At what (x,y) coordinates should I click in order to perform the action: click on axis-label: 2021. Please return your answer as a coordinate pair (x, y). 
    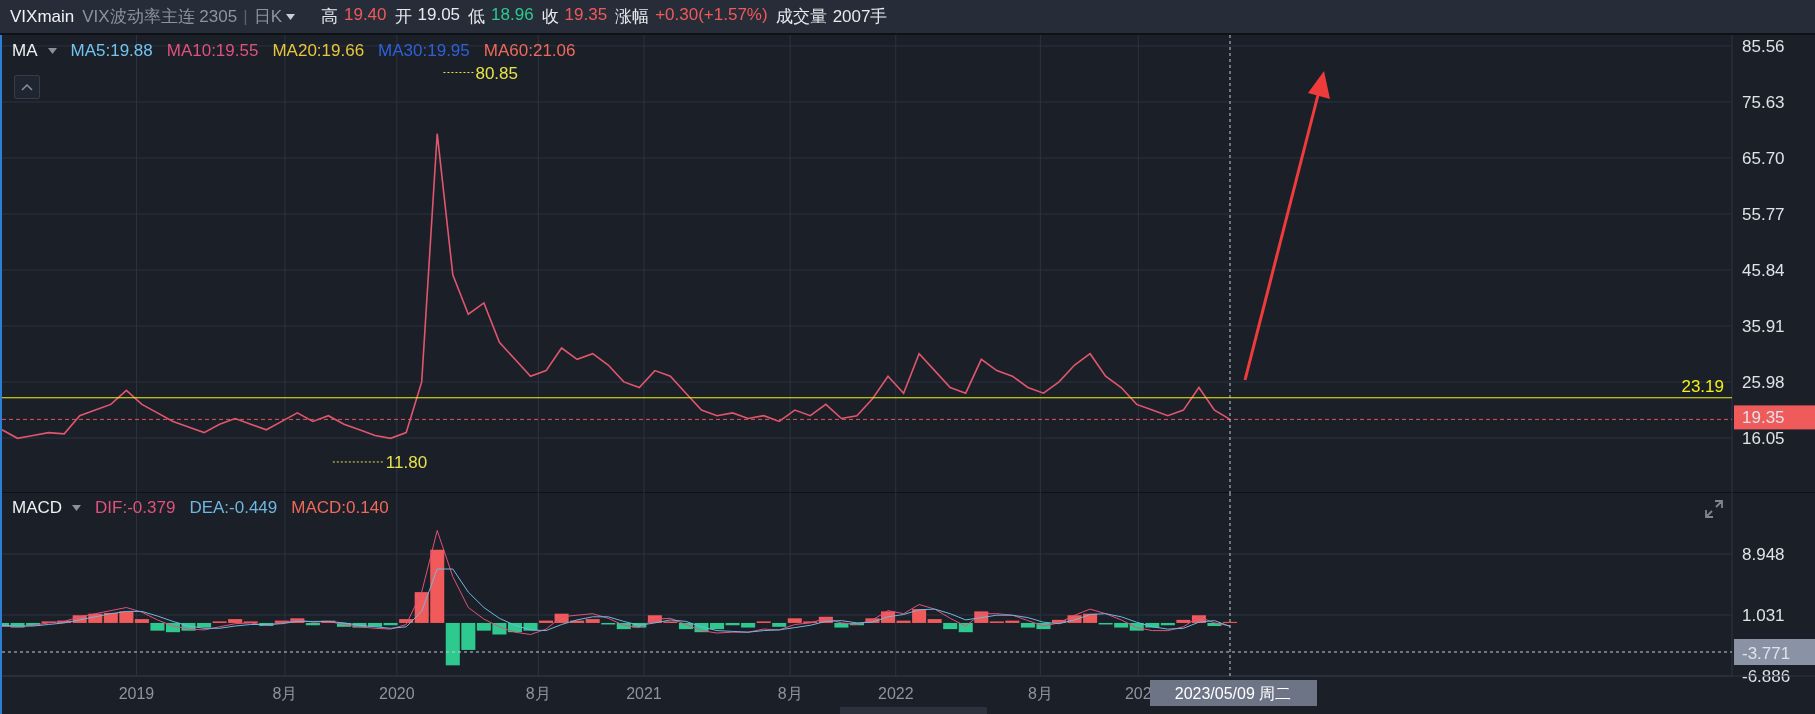
    Looking at the image, I should click on (644, 693).